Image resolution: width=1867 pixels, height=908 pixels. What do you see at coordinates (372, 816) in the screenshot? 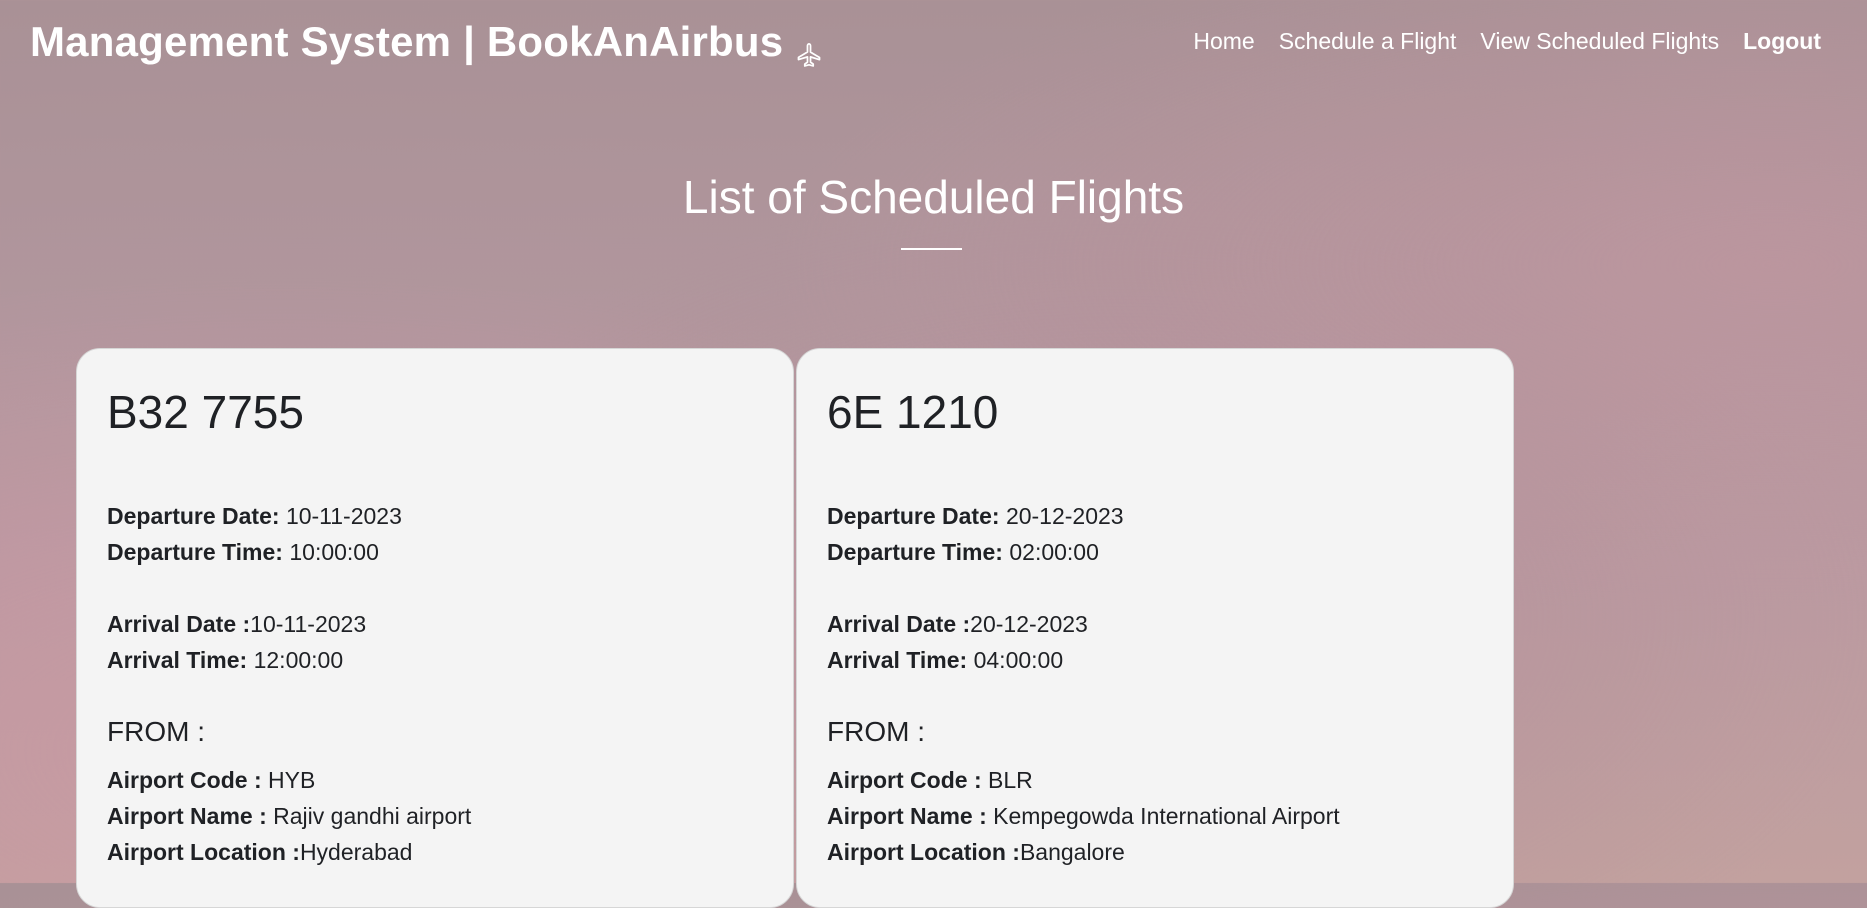
I see `airport-name-value: Rajiv gandhi airport` at bounding box center [372, 816].